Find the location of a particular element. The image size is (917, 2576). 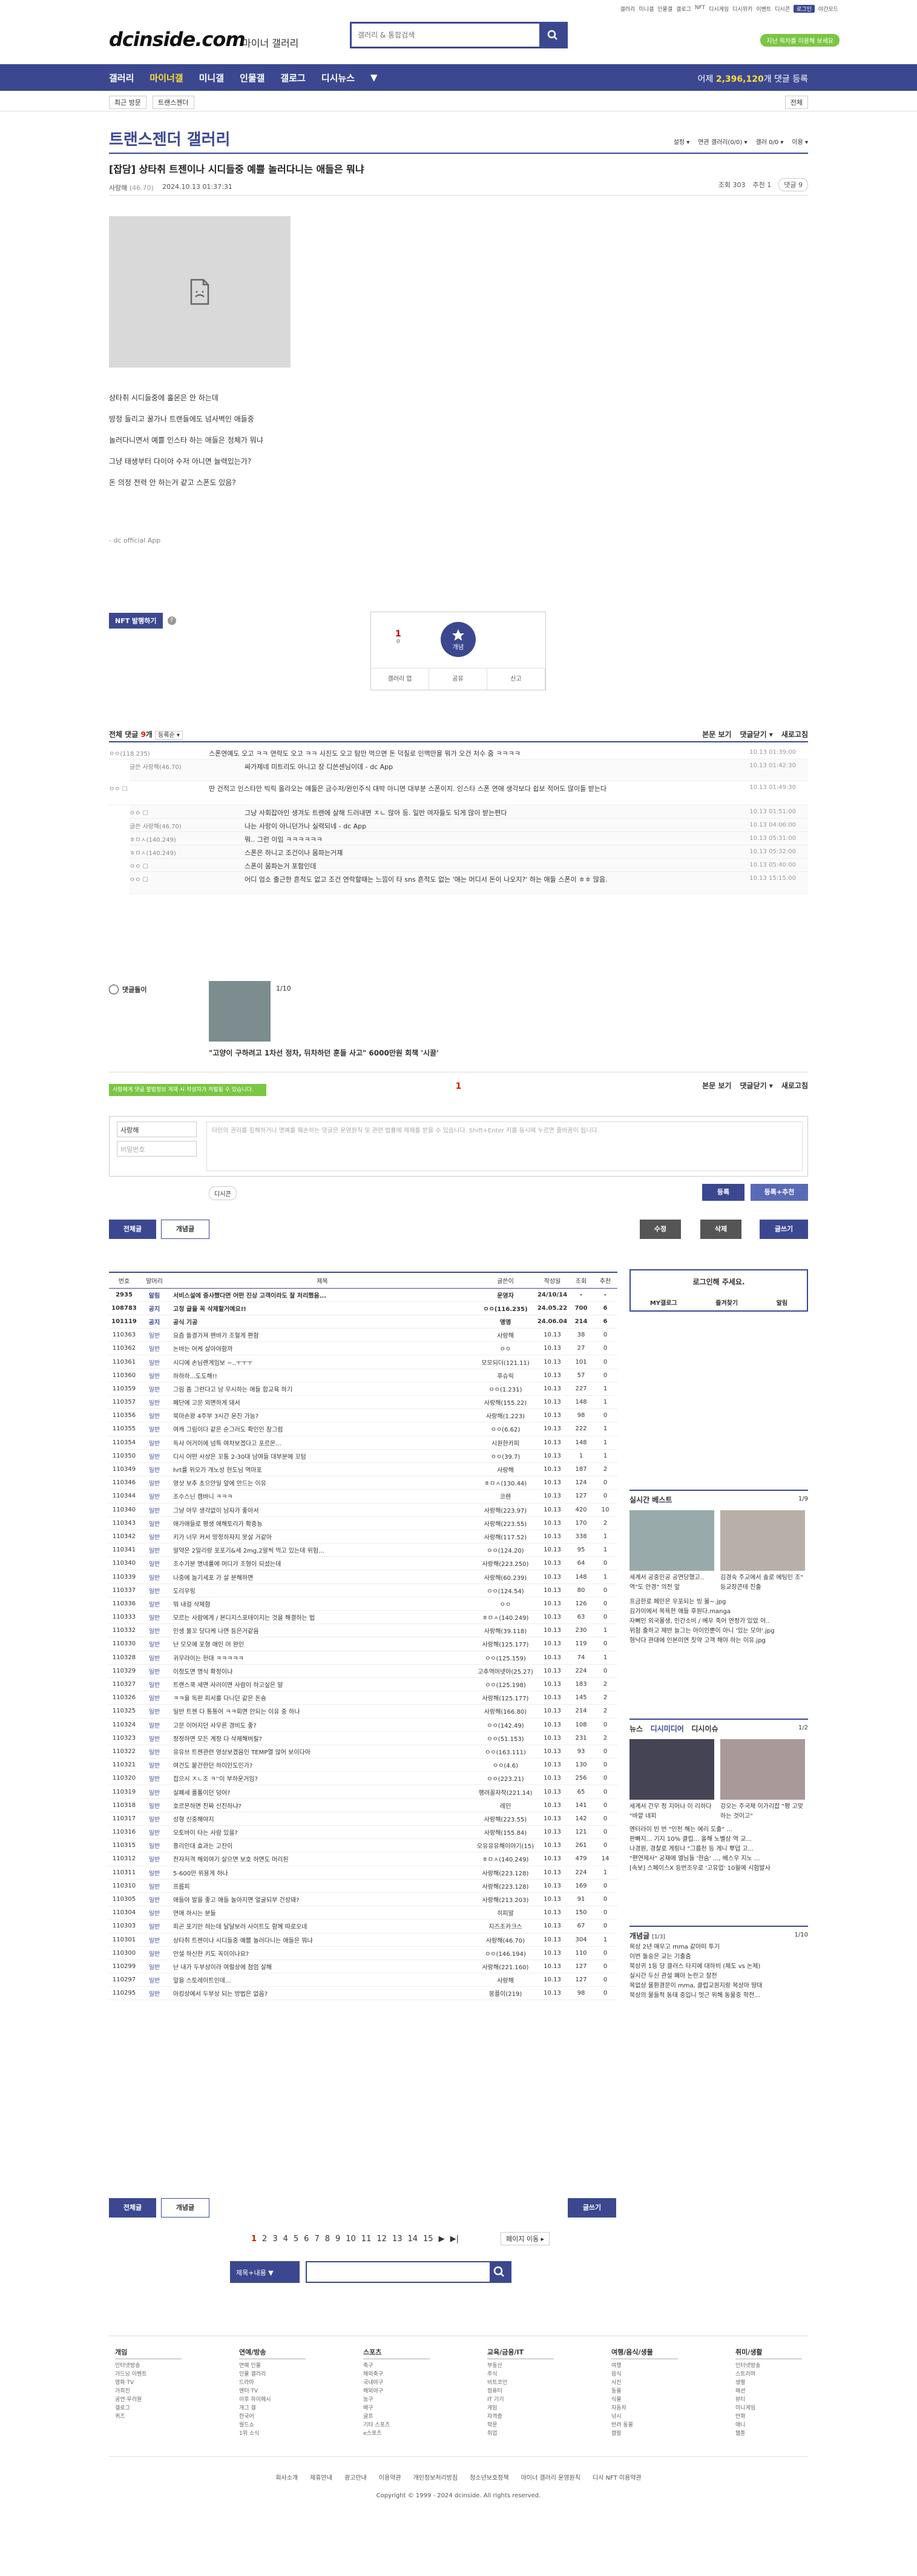

row-title: 논바는 어케 살아야함까 is located at coordinates (322, 1348).